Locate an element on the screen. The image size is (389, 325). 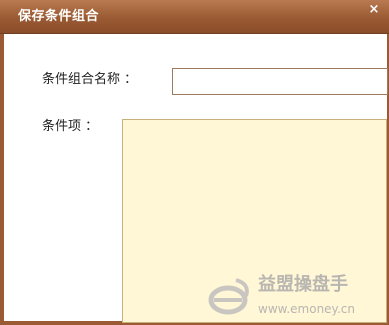
close-button: × is located at coordinates (374, 10).